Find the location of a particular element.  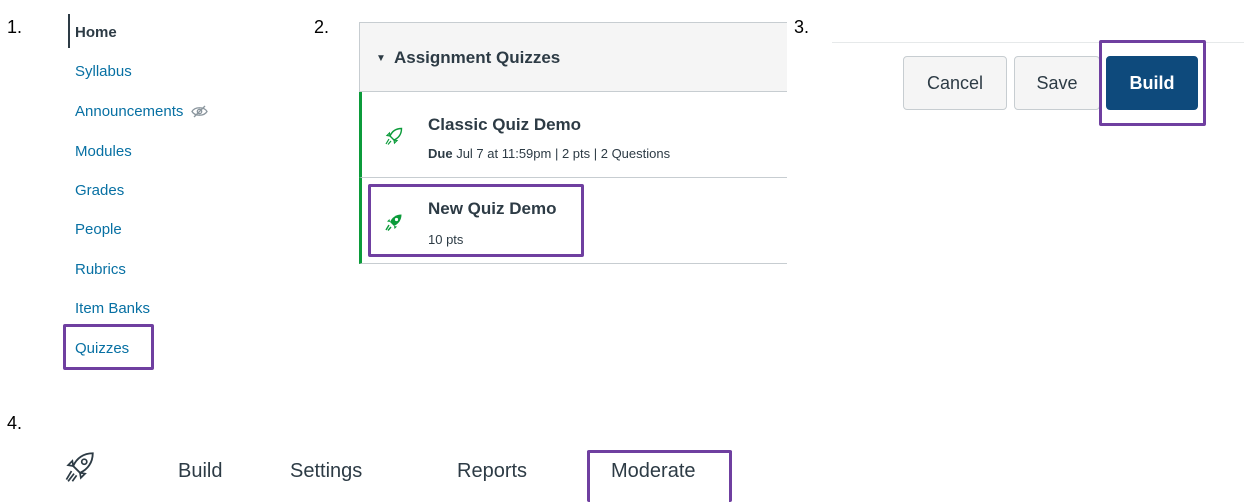

quiz-details-classic: | 2 pts | 2 Questions is located at coordinates (611, 153).